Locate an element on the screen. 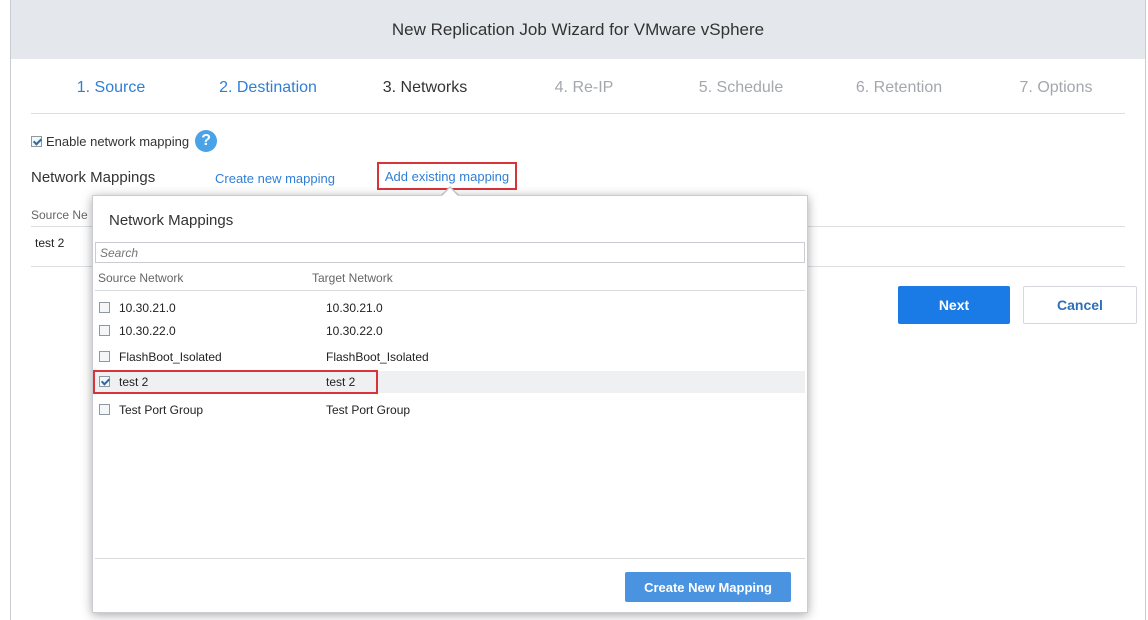 This screenshot has width=1148, height=620. create-new-mapping-link: Create new mapping is located at coordinates (275, 178).